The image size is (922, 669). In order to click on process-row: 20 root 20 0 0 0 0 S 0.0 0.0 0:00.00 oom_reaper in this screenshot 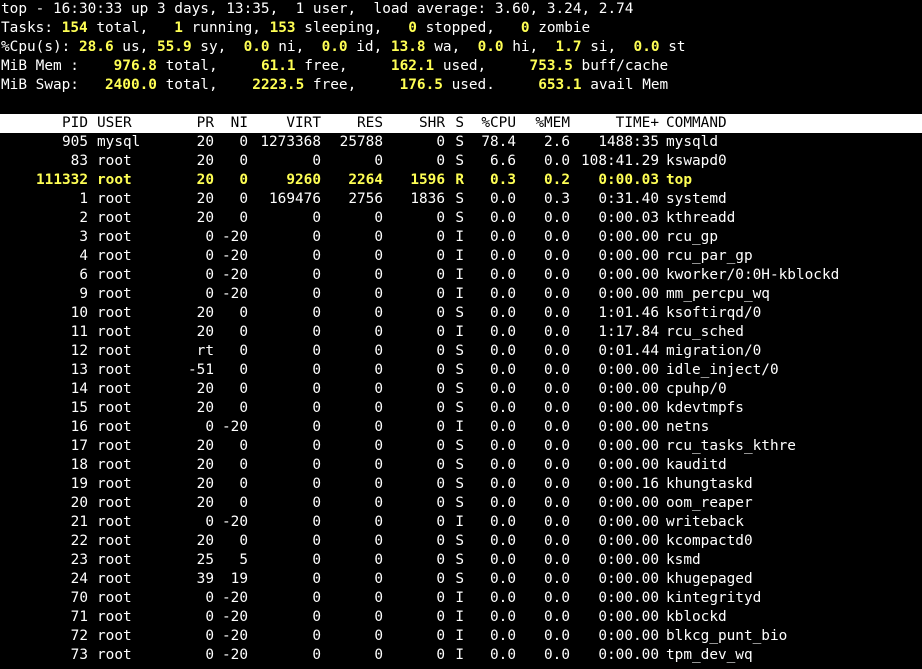, I will do `click(461, 503)`.